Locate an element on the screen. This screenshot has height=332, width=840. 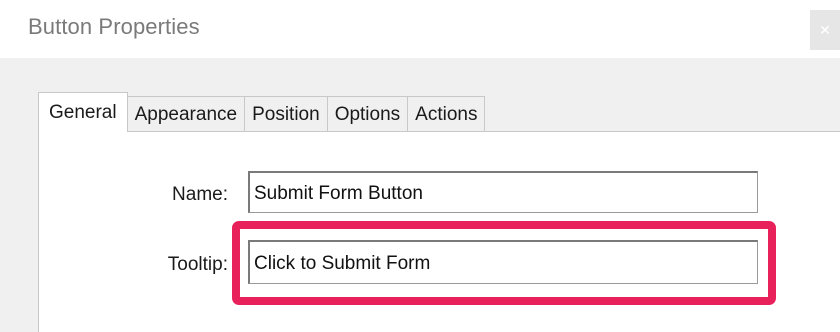
tab-actions: Actions is located at coordinates (447, 114).